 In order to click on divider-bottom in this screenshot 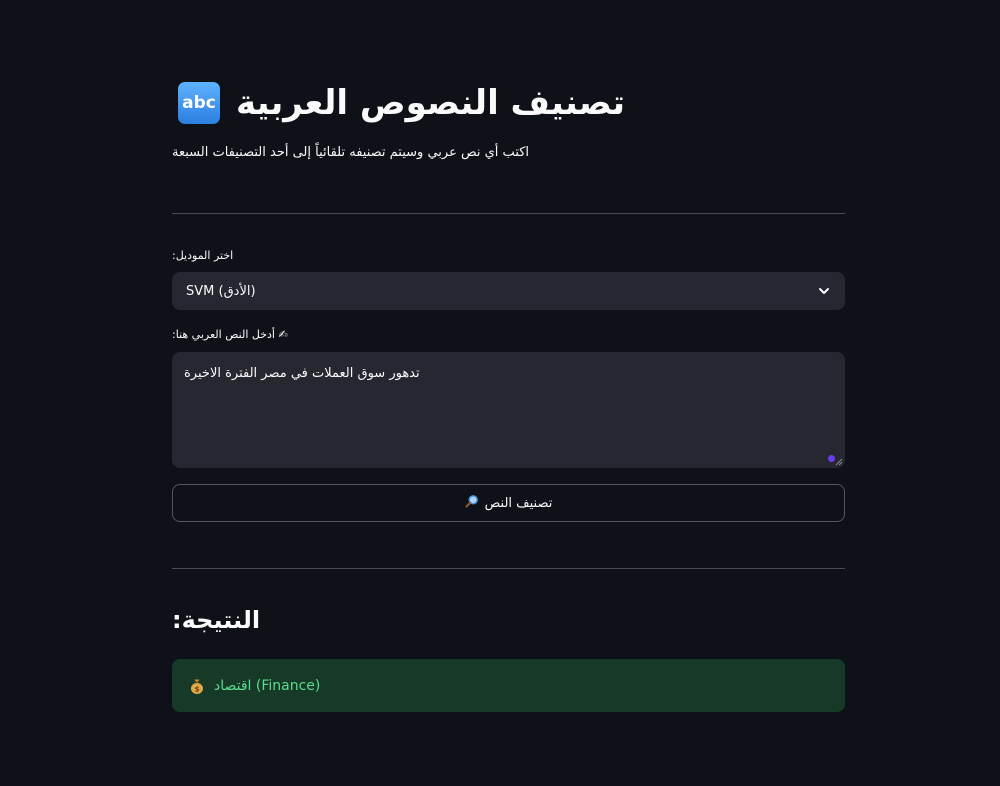, I will do `click(508, 568)`.